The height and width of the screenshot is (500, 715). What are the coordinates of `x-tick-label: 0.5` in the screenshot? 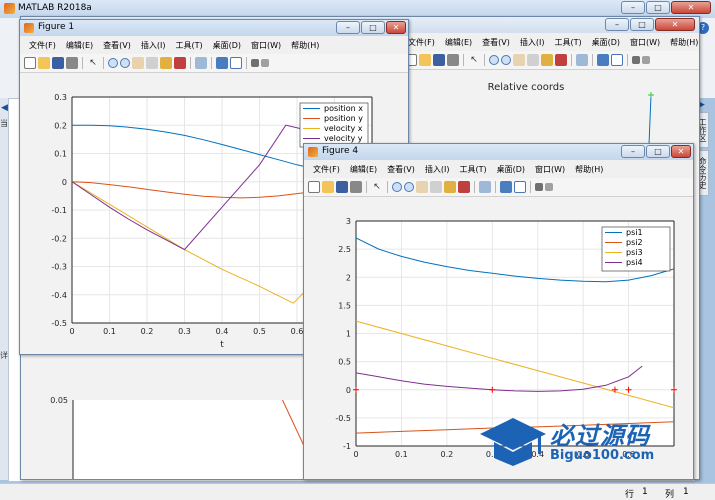 It's located at (259, 331).